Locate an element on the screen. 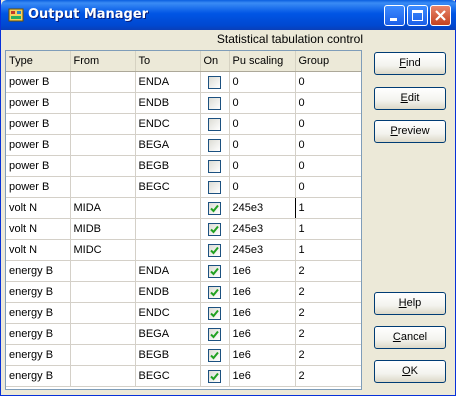 This screenshot has width=456, height=396. col-header-to: To is located at coordinates (168, 61).